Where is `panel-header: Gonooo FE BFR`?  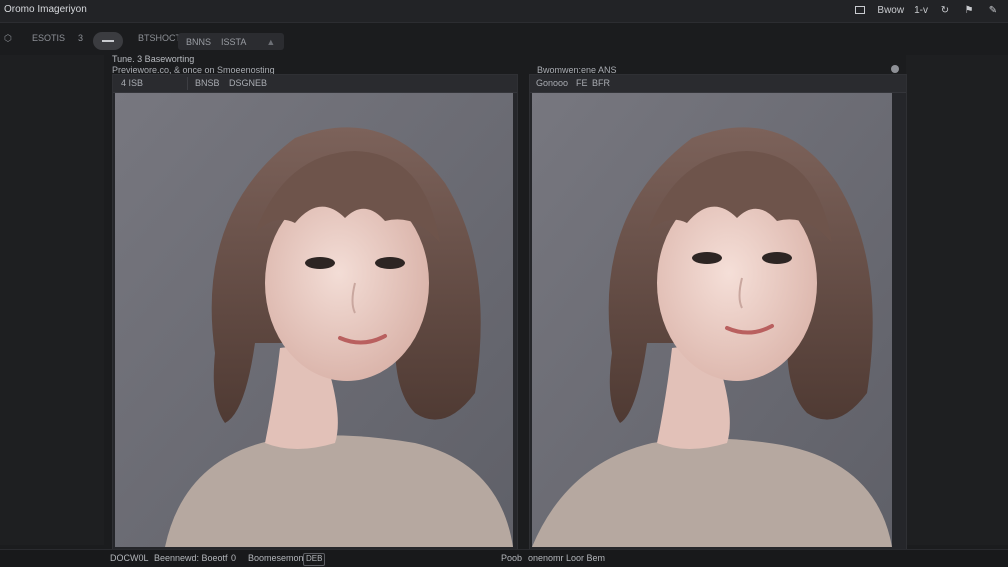
panel-header: Gonooo FE BFR is located at coordinates (718, 84).